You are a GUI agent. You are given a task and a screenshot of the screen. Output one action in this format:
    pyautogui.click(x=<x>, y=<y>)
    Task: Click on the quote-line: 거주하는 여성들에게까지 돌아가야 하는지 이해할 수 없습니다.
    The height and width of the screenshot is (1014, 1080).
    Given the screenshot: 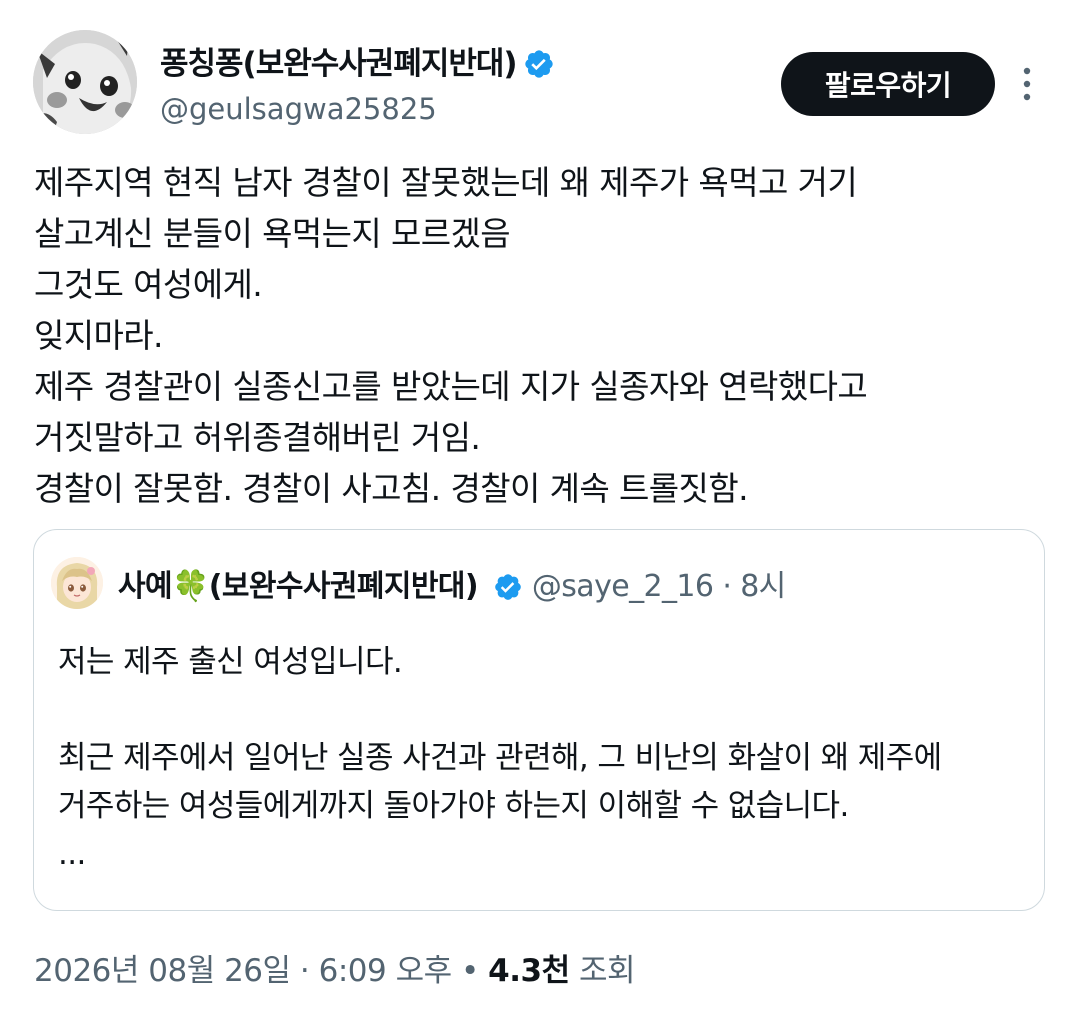 What is the action you would take?
    pyautogui.click(x=453, y=806)
    